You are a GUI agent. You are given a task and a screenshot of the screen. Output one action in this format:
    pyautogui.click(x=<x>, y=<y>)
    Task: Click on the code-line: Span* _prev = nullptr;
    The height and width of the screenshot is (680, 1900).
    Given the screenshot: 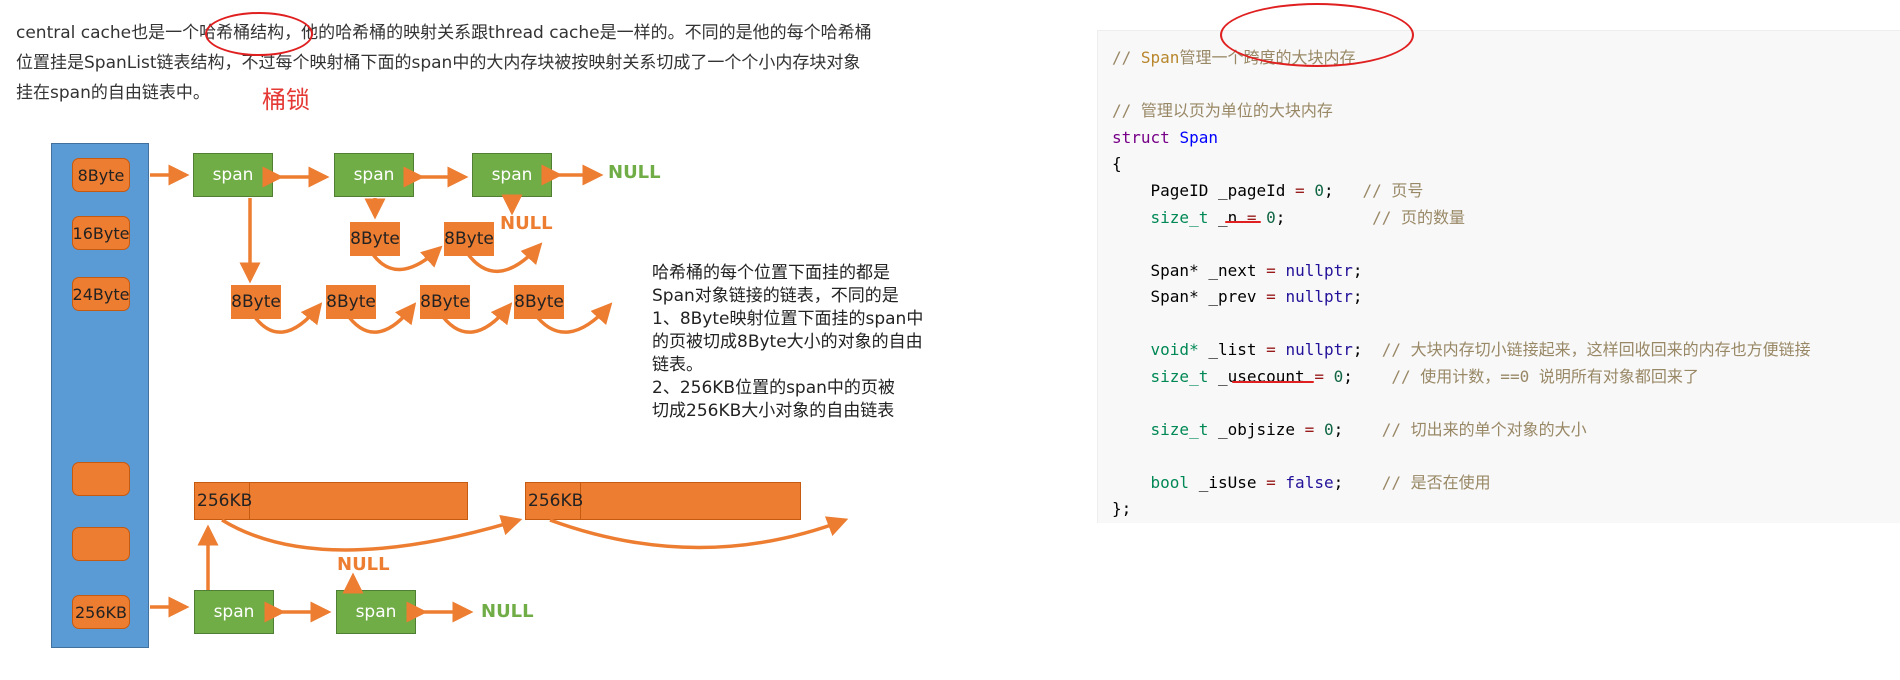 What is the action you would take?
    pyautogui.click(x=1256, y=296)
    